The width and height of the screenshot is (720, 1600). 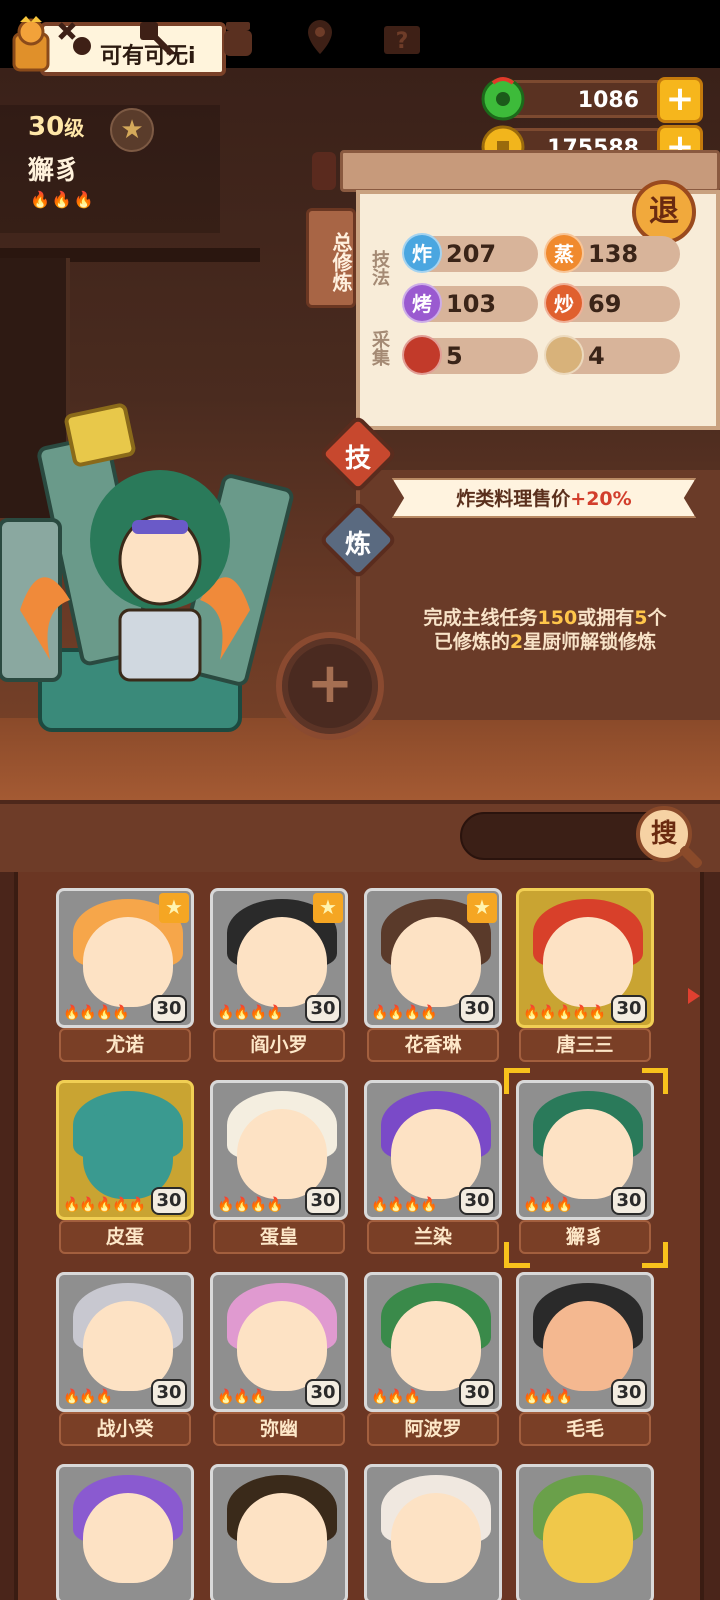 I want to click on unlock-hint: 完成主线任务150或拥有5个 已修炼的2星厨师解锁修炼, so click(x=545, y=630).